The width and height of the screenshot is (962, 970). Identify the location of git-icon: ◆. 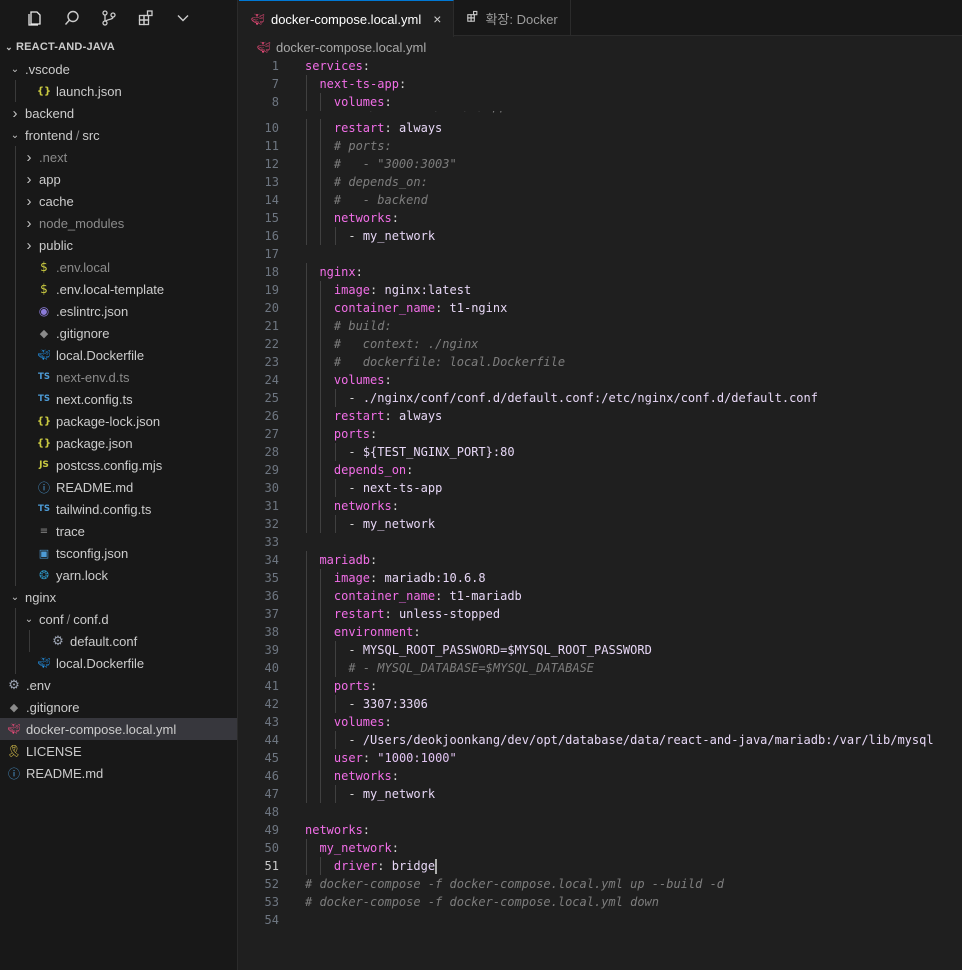
(14, 707).